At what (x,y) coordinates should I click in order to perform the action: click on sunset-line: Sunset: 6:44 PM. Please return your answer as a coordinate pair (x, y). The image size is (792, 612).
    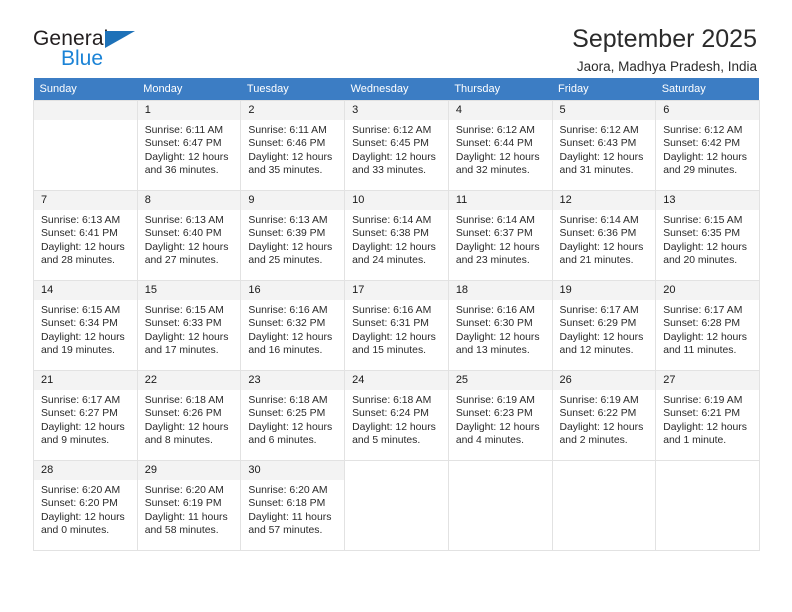
    Looking at the image, I should click on (494, 144).